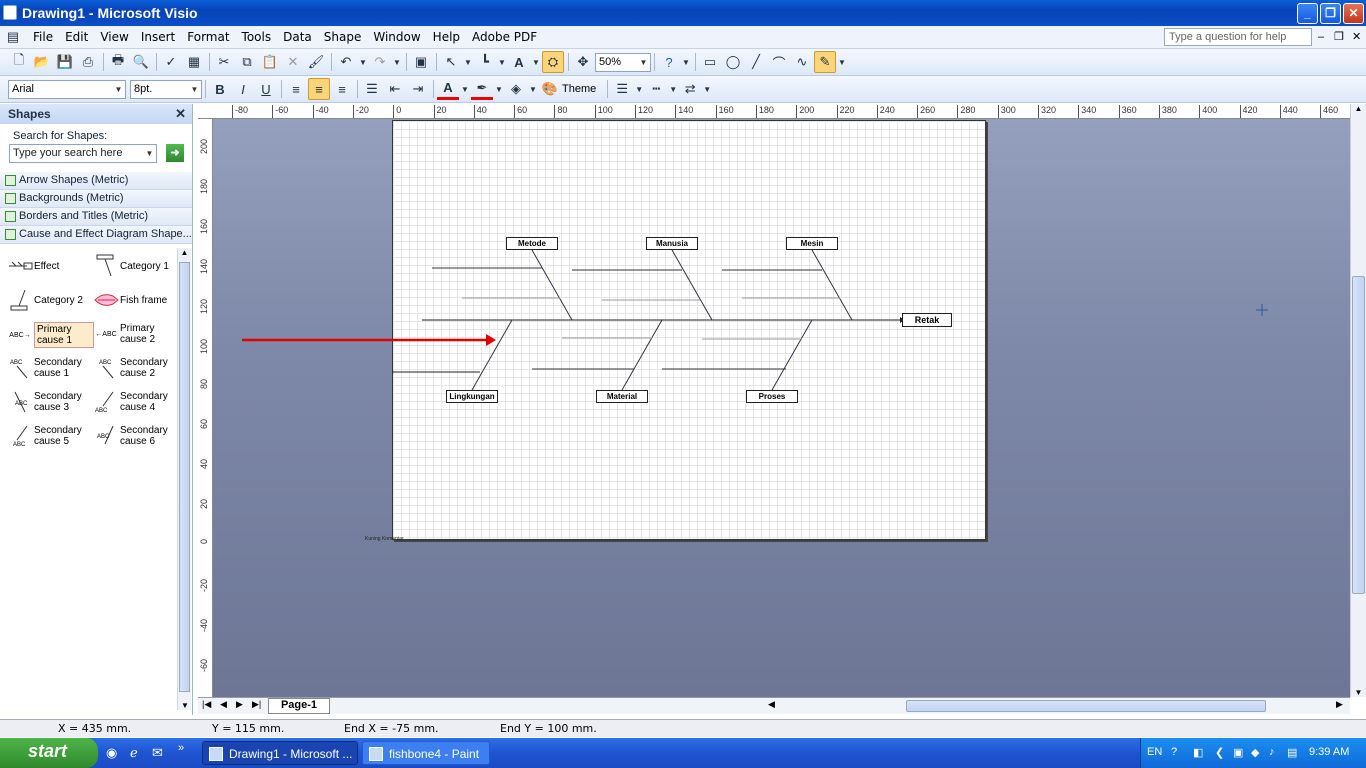  What do you see at coordinates (1292, 752) in the screenshot?
I see `display-icon: ▤` at bounding box center [1292, 752].